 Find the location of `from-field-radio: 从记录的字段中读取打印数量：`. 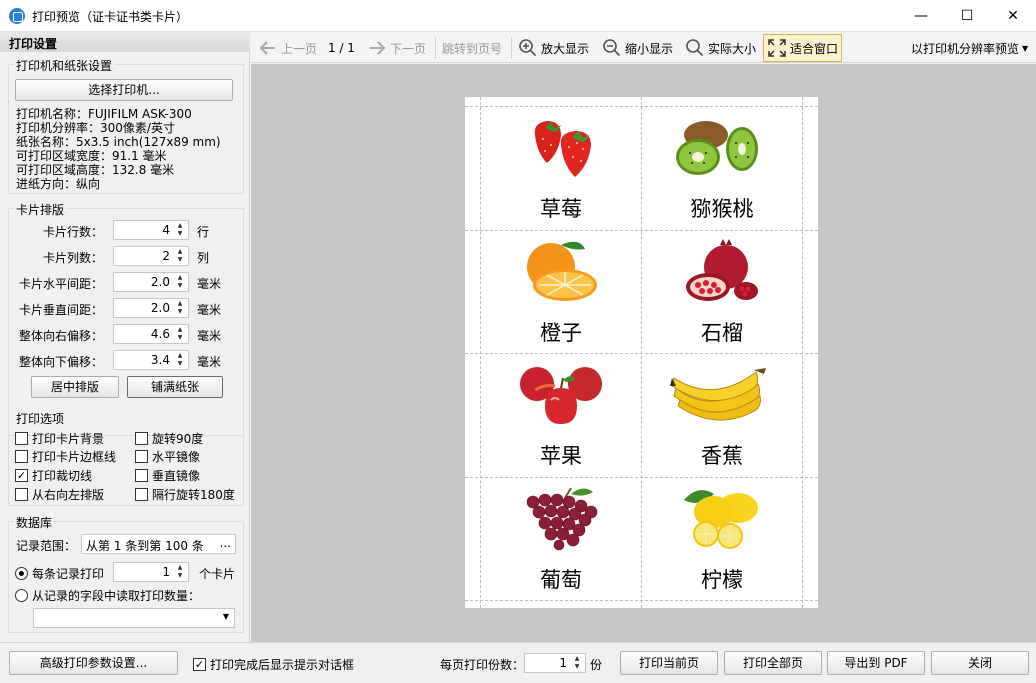

from-field-radio: 从记录的字段中读取打印数量： is located at coordinates (107, 595).